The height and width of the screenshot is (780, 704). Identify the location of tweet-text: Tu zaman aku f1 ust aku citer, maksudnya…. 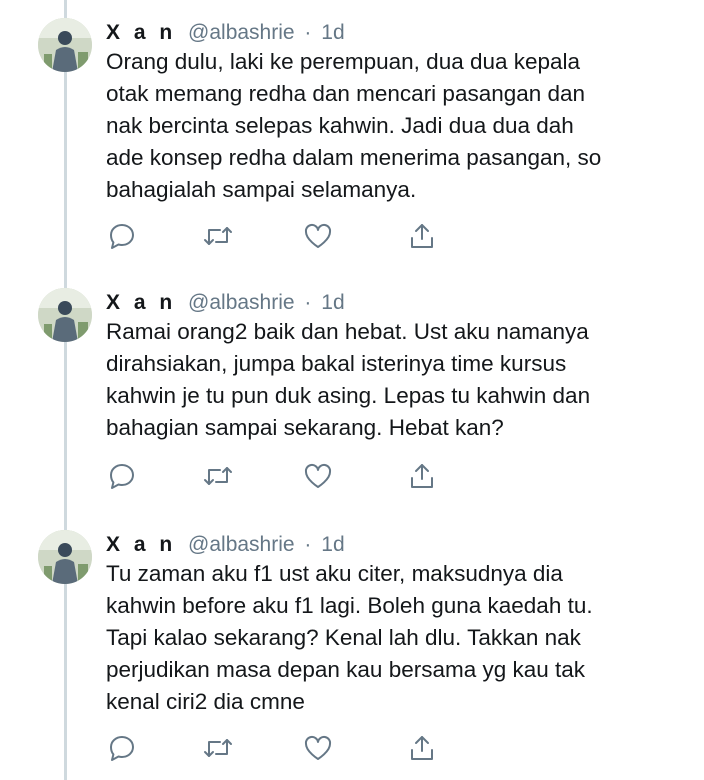
(349, 637).